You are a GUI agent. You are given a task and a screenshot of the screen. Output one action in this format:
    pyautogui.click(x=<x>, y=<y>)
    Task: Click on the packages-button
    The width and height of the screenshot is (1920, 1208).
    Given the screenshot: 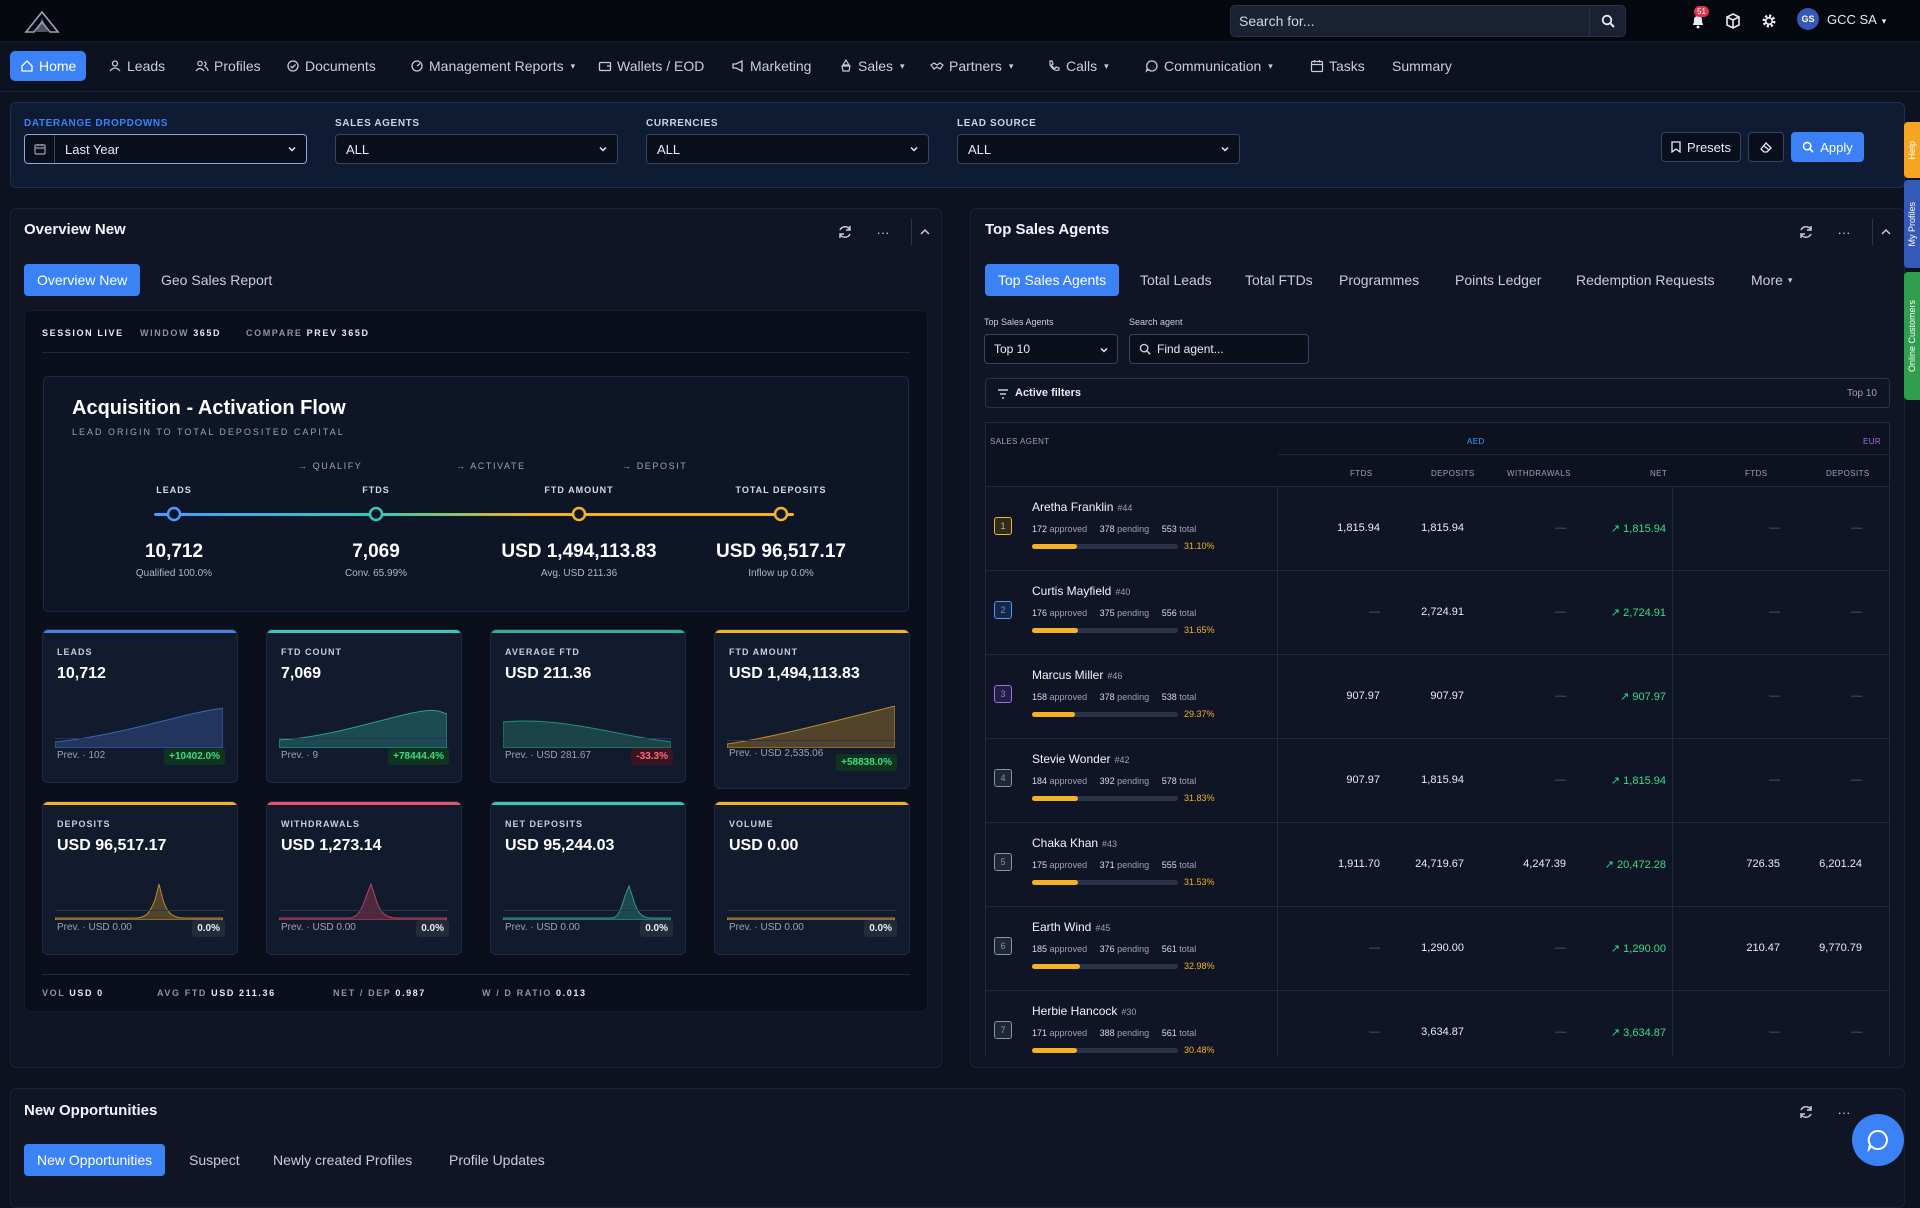 What is the action you would take?
    pyautogui.click(x=1733, y=21)
    